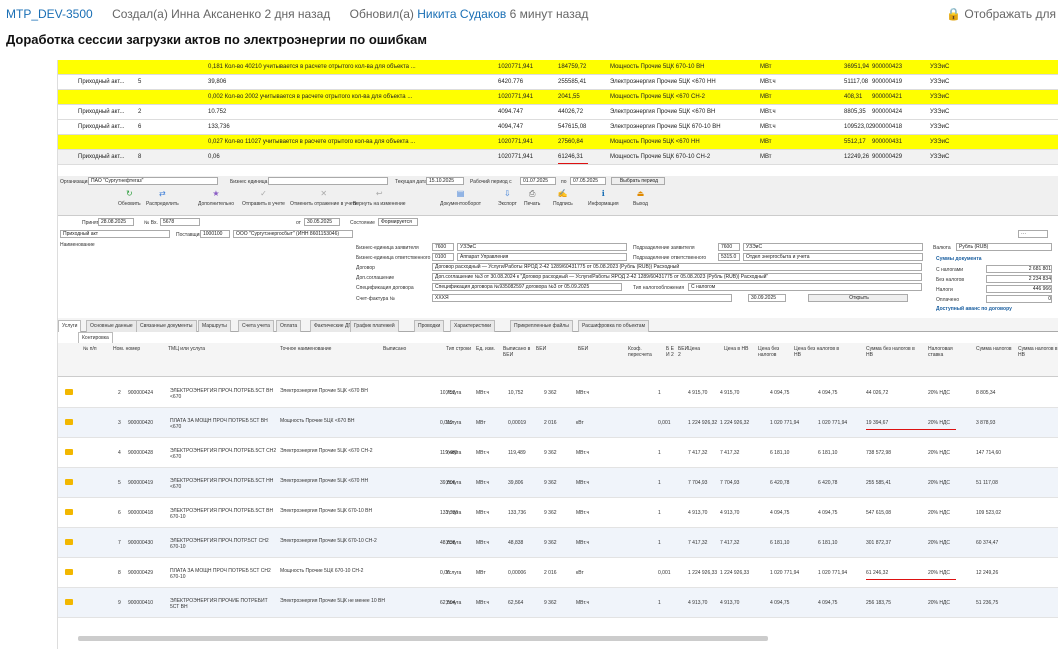  What do you see at coordinates (180, 222) in the screenshot?
I see `num-input: 5678` at bounding box center [180, 222].